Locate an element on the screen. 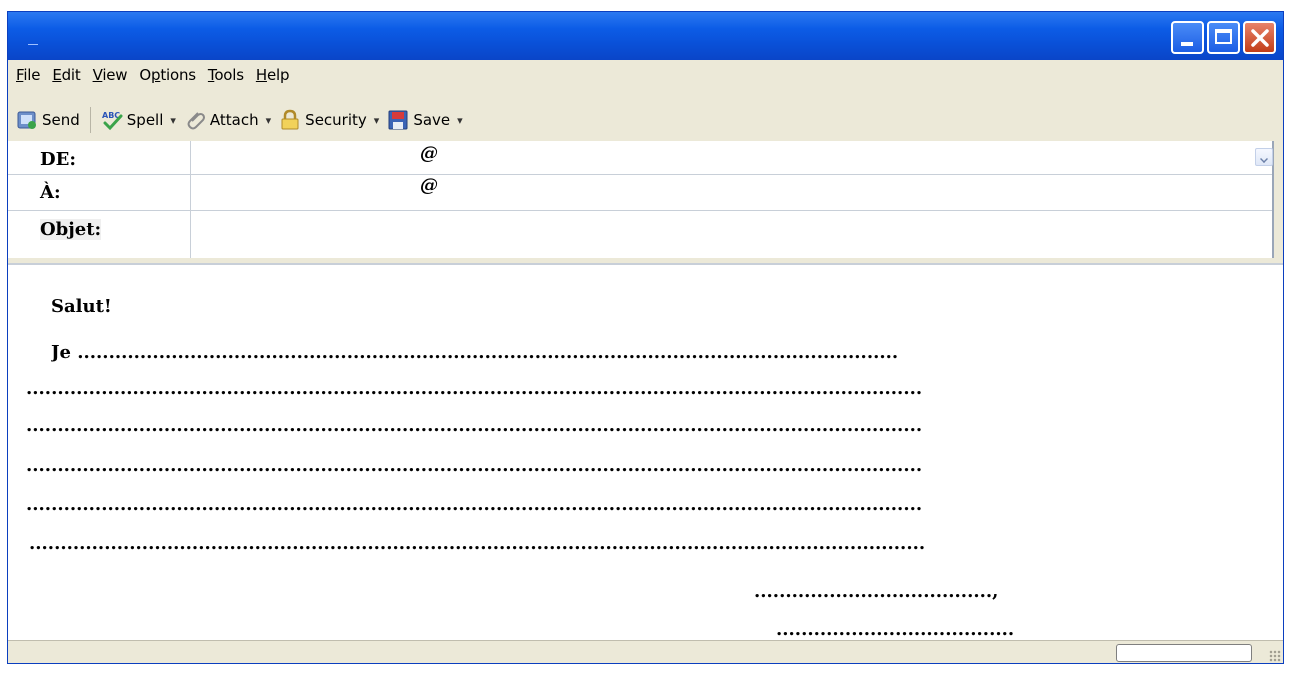 This screenshot has width=1290, height=673. title-bar is located at coordinates (645, 36).